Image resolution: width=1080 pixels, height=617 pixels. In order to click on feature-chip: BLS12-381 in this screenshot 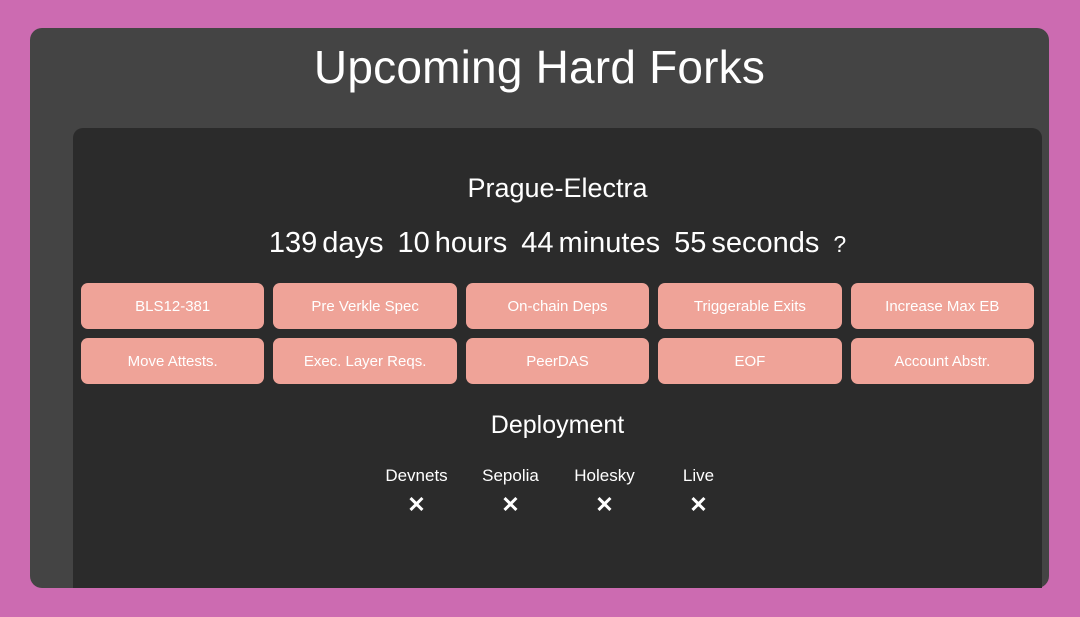, I will do `click(173, 306)`.